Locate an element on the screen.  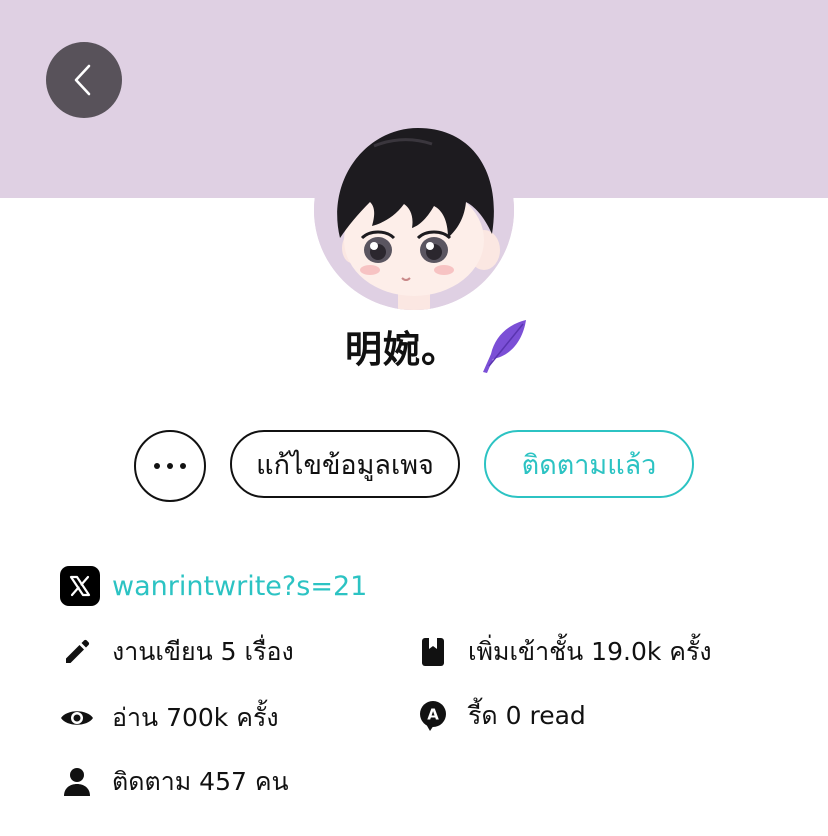
stat-read-mode: A รี้ด 0 read is located at coordinates (501, 716).